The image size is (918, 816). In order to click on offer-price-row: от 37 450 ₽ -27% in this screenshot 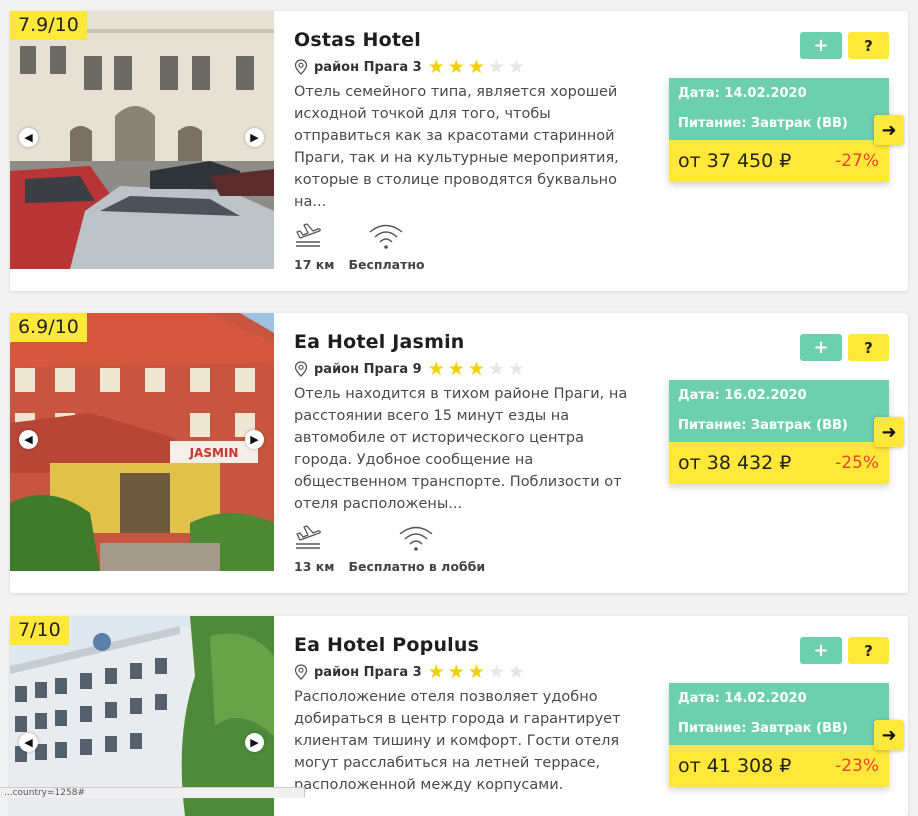, I will do `click(779, 161)`.